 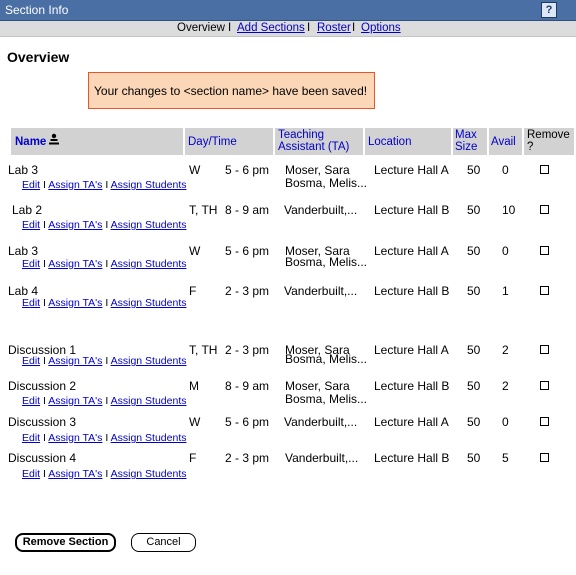 I want to click on section-avail: 2, so click(x=505, y=350).